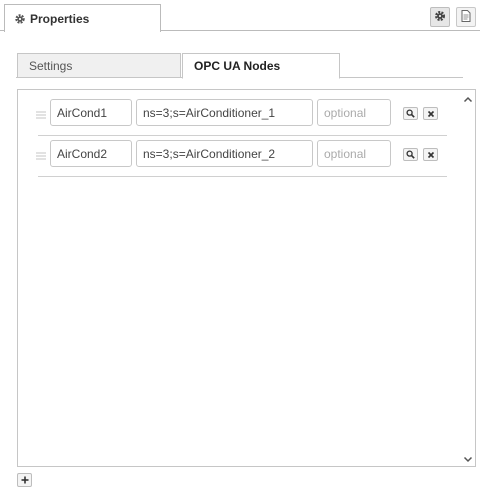 This screenshot has height=491, width=480. I want to click on sidebar-header: Properties, so click(240, 16).